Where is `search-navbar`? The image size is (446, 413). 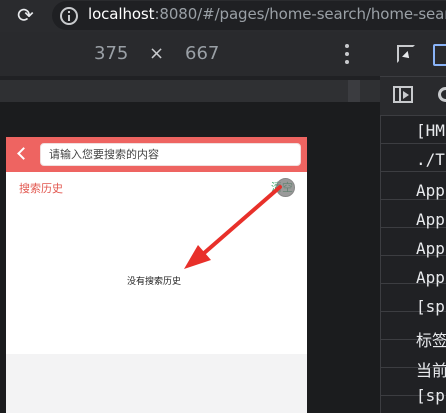
search-navbar is located at coordinates (156, 154).